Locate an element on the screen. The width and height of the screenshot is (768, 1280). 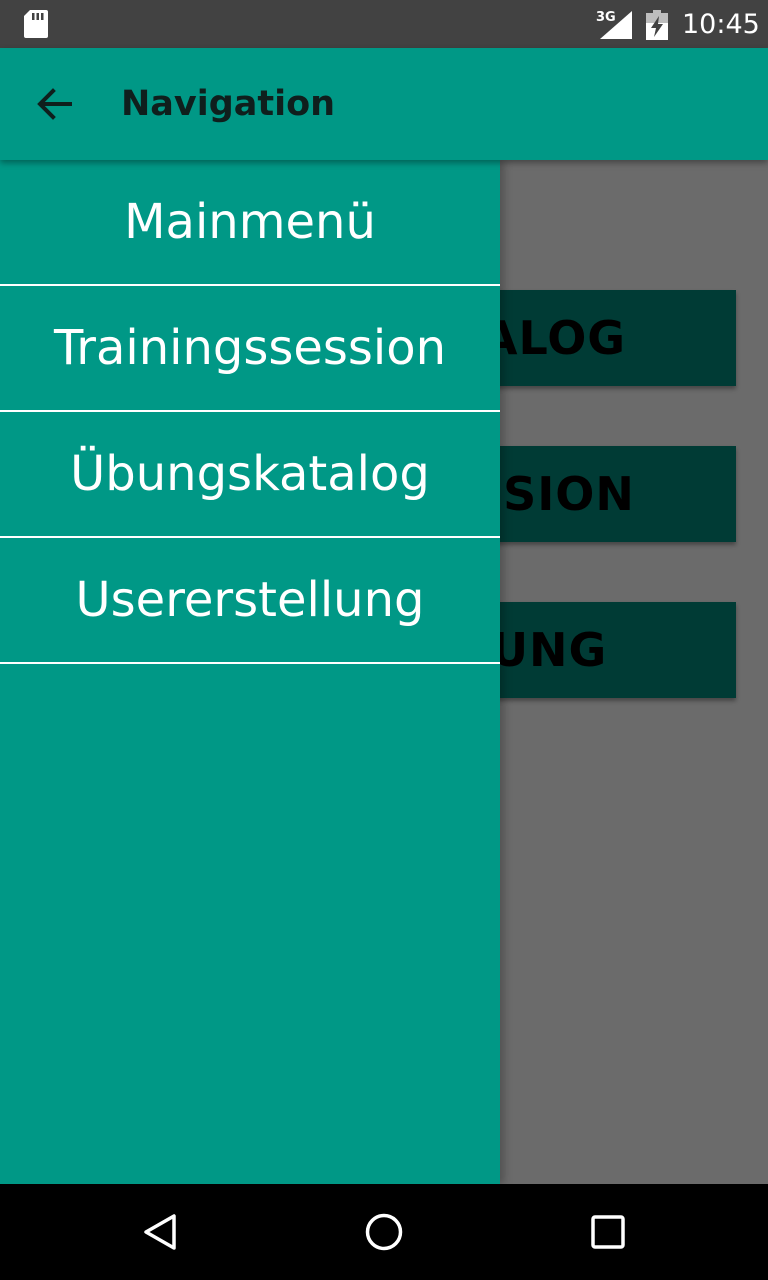
page-title: Navigation is located at coordinates (228, 104).